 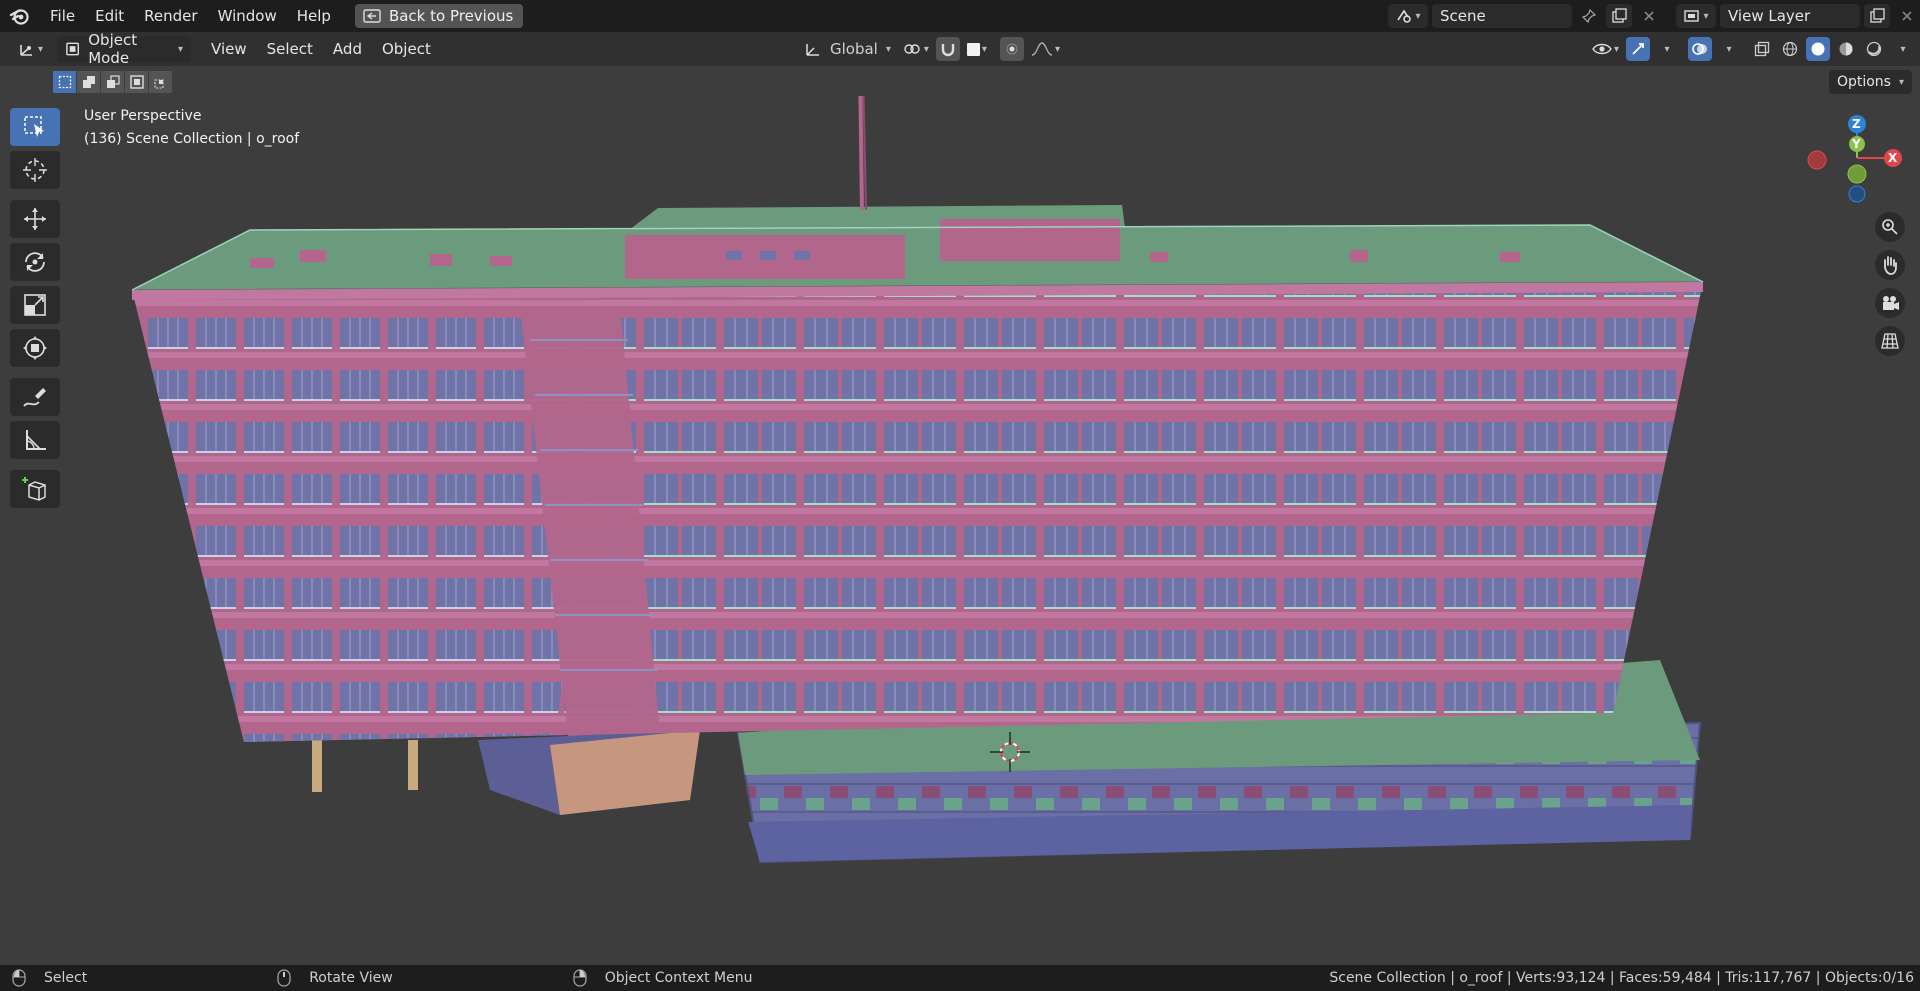 What do you see at coordinates (1855, 158) in the screenshot?
I see `navigation-gizmo: Z Y X` at bounding box center [1855, 158].